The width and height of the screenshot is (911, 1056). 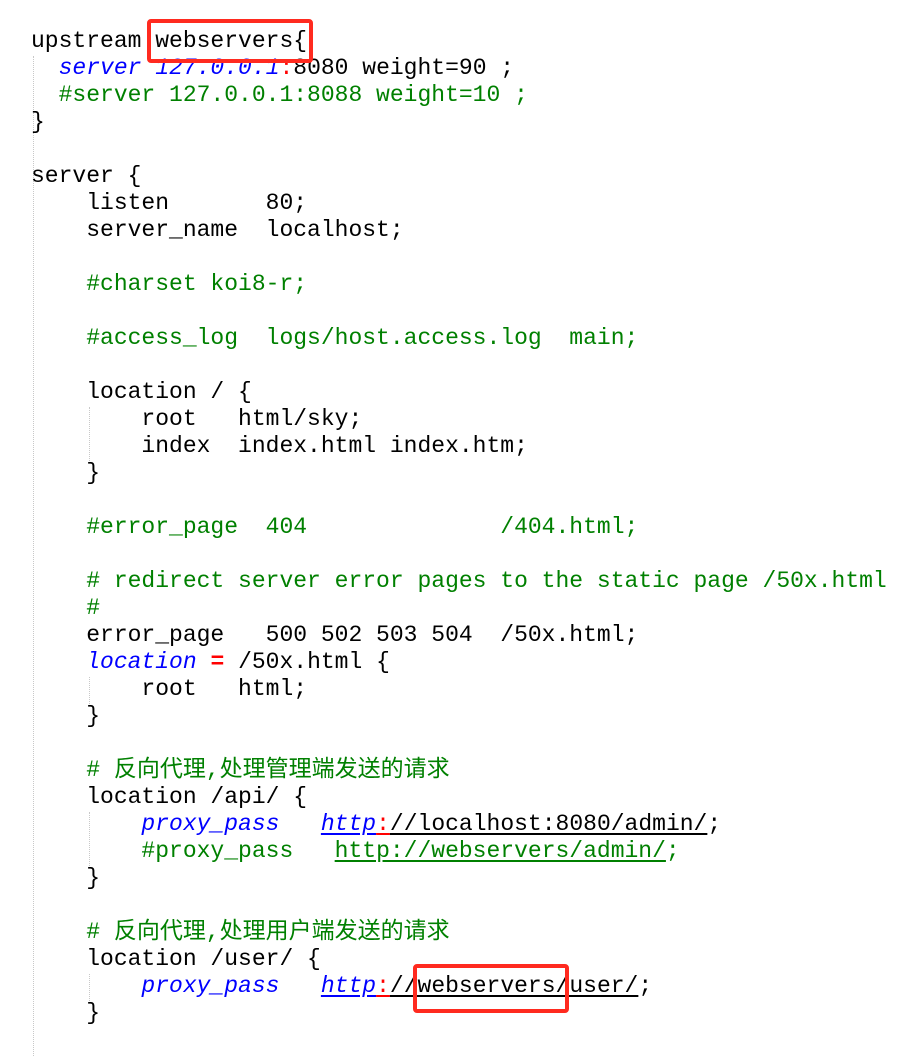 I want to click on code-token-comment: #, so click(x=66, y=608).